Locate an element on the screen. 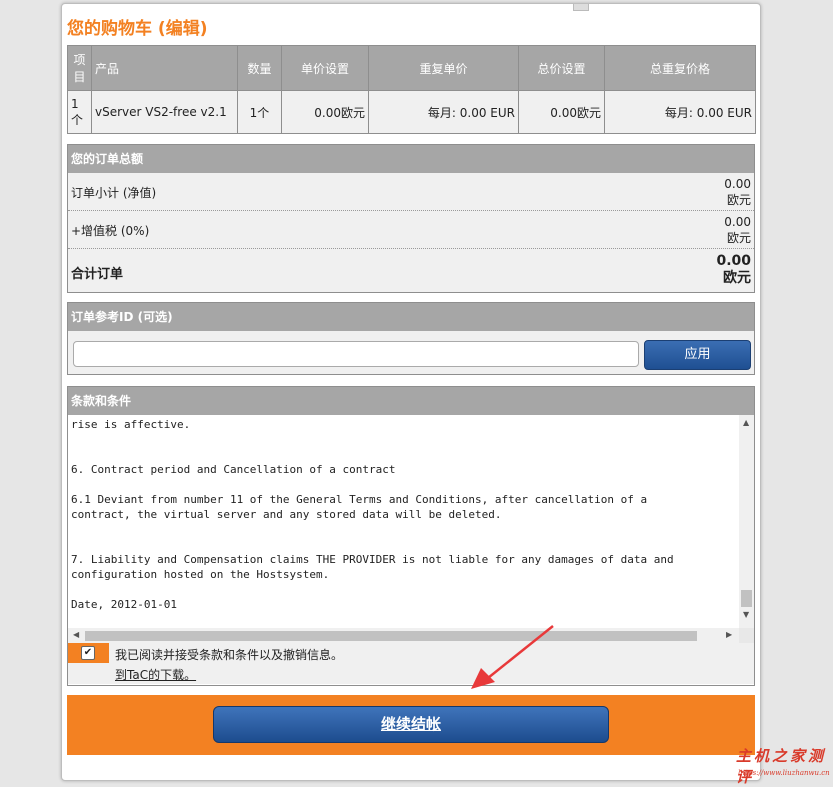 Image resolution: width=833 pixels, height=787 pixels. tac-download-link: 到TaC的下载。 is located at coordinates (155, 674).